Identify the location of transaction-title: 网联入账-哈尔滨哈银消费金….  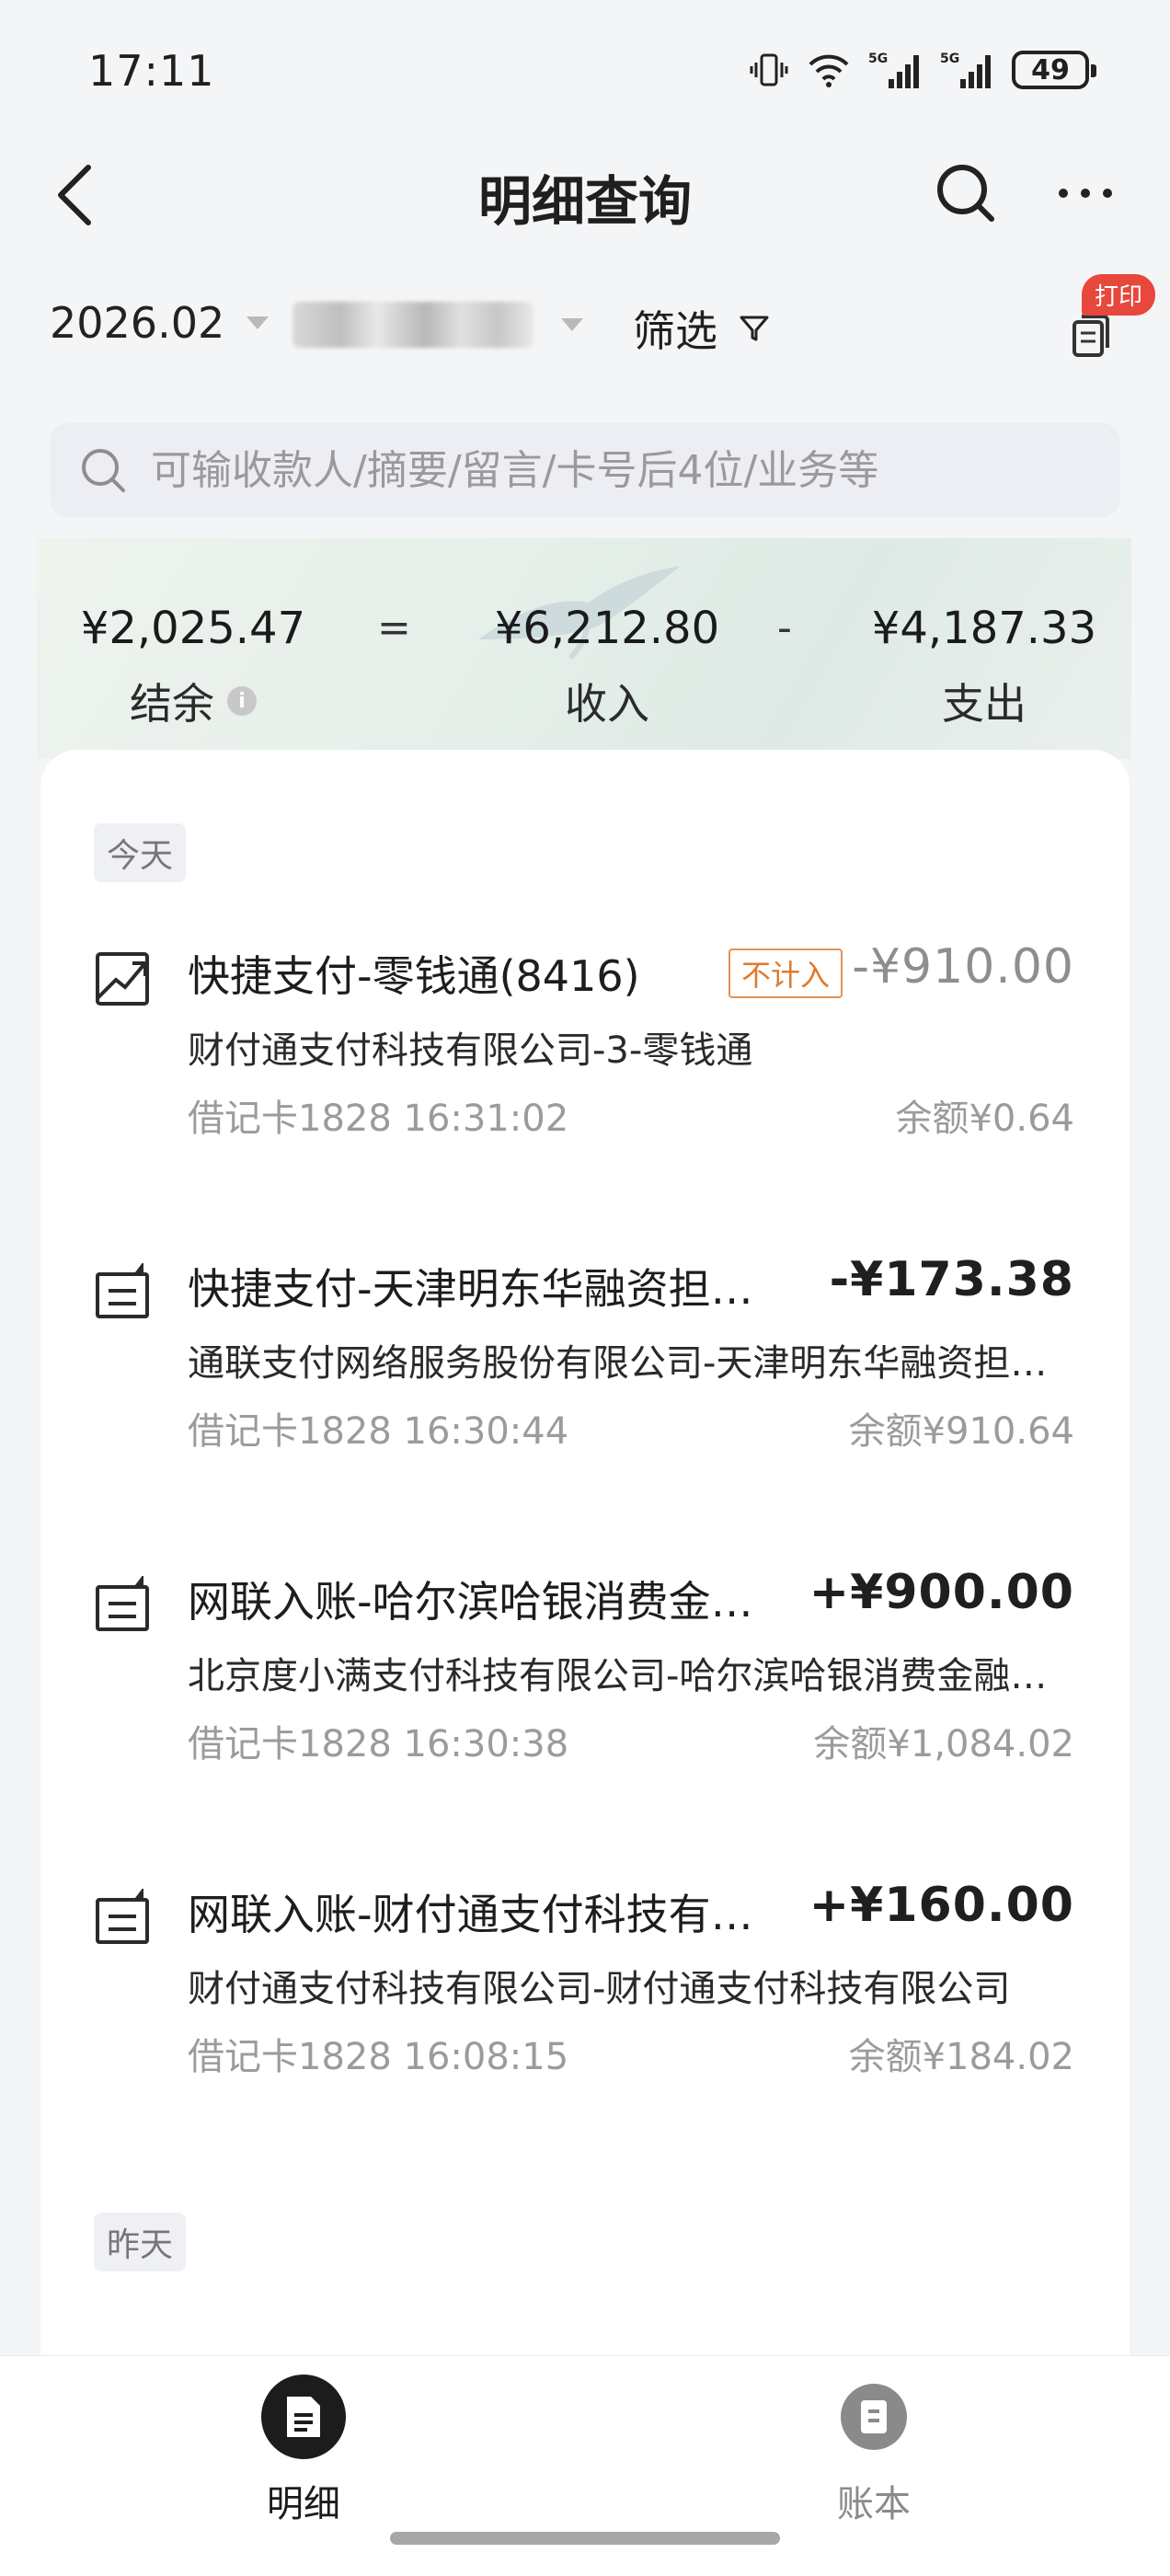
(470, 1602).